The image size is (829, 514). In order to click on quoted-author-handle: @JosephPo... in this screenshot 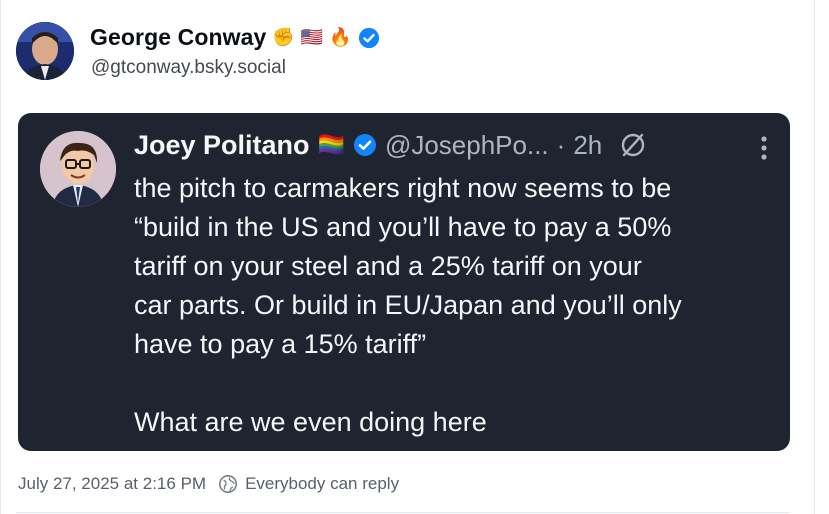, I will do `click(467, 145)`.